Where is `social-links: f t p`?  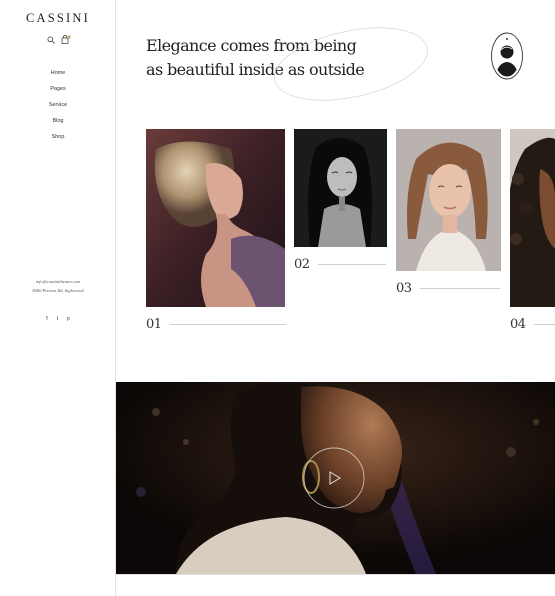
social-links: f t p is located at coordinates (58, 319).